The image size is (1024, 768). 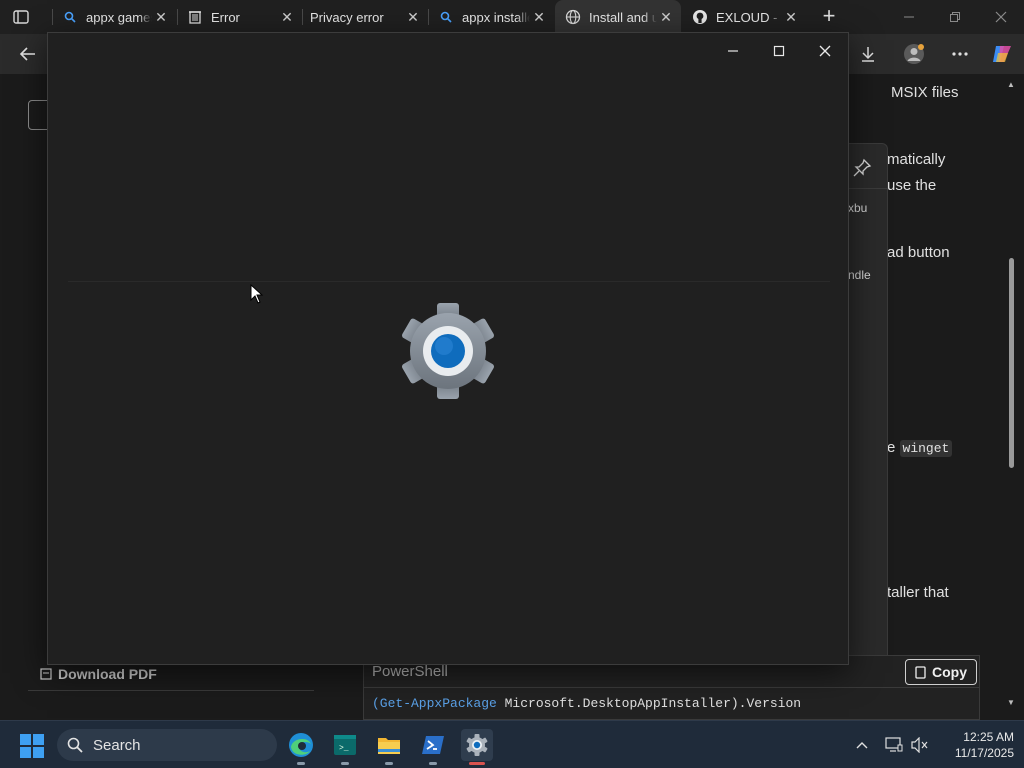 I want to click on volume-muted-icon, so click(x=920, y=745).